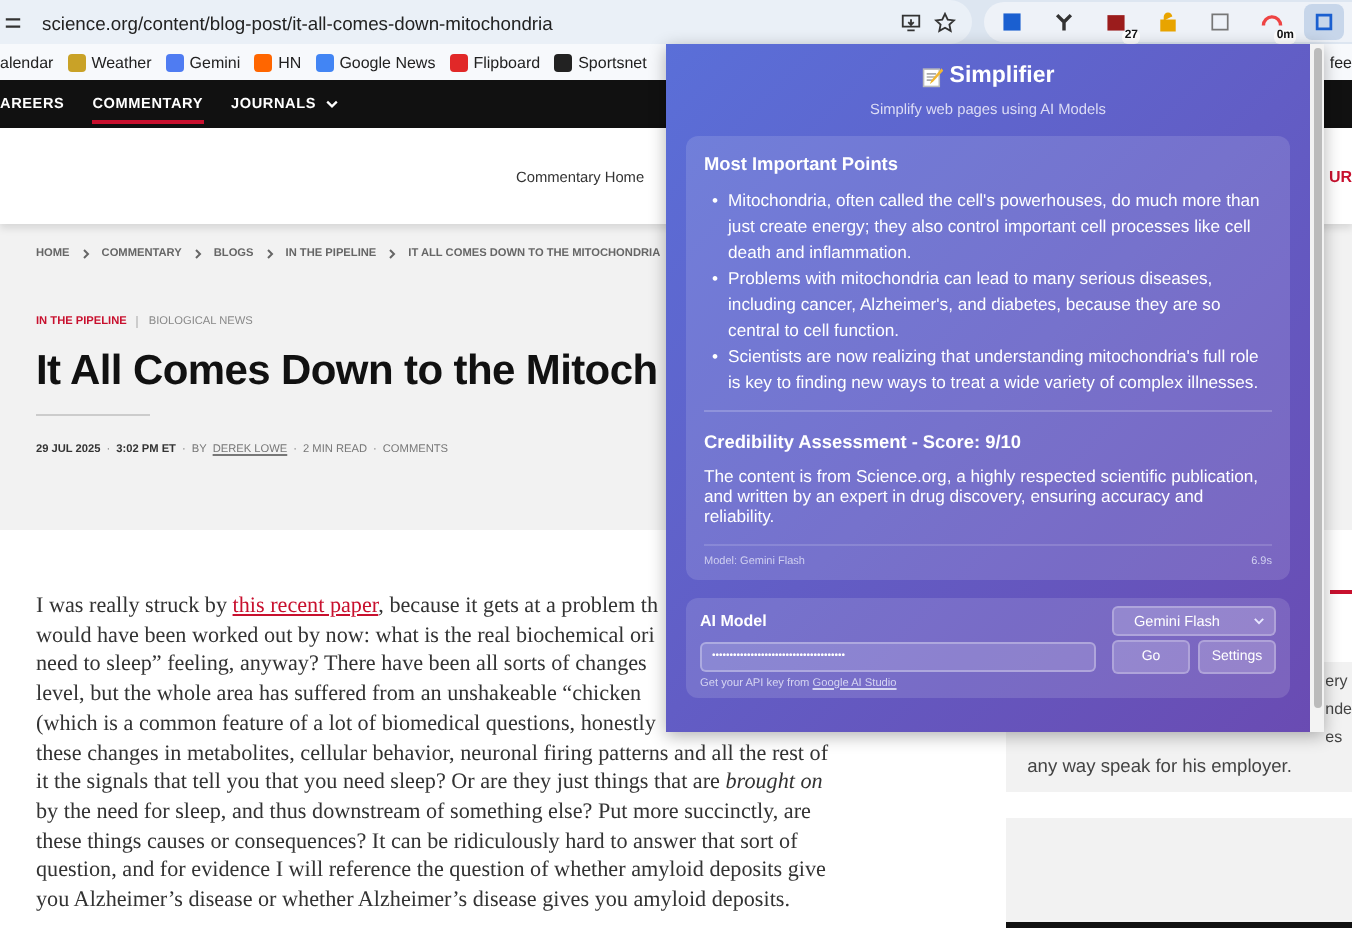  I want to click on article-text-line: need to sleep” feeling, anyway? There have been all sorts of changes, so click(341, 665).